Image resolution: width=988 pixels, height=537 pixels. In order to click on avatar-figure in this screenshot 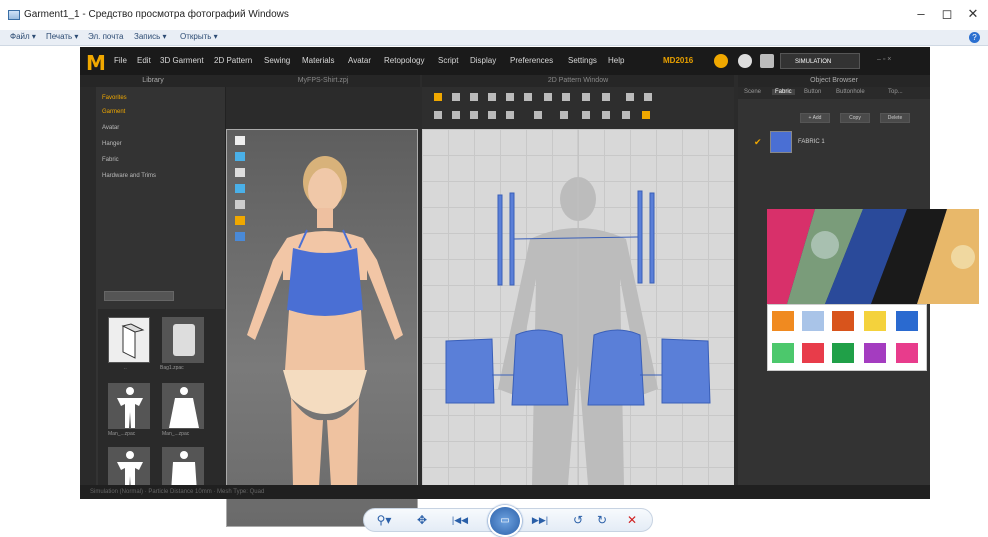, I will do `click(319, 311)`.